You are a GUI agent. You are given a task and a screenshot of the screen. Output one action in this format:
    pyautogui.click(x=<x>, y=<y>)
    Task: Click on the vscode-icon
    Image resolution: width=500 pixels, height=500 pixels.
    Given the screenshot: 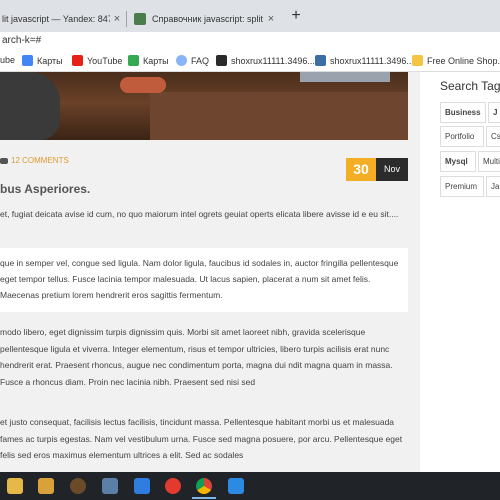 What is the action you would take?
    pyautogui.click(x=236, y=486)
    